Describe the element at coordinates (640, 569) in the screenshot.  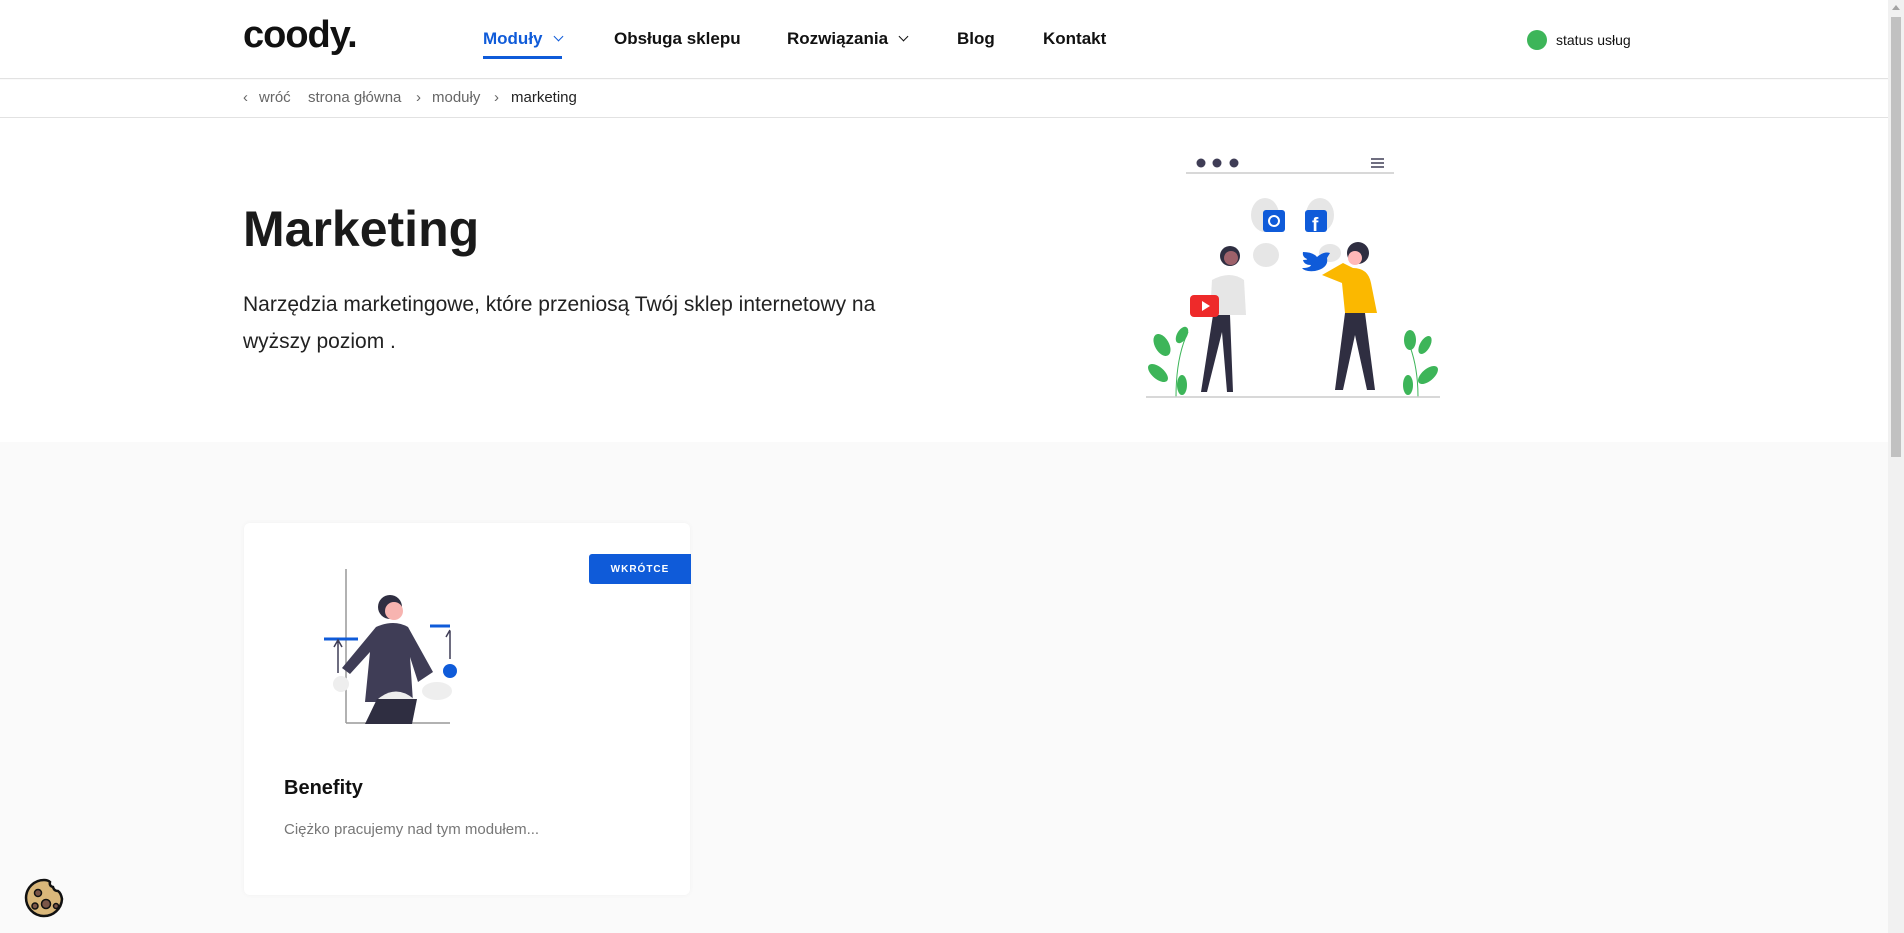
I see `status-badge: WKRÓTCE` at that location.